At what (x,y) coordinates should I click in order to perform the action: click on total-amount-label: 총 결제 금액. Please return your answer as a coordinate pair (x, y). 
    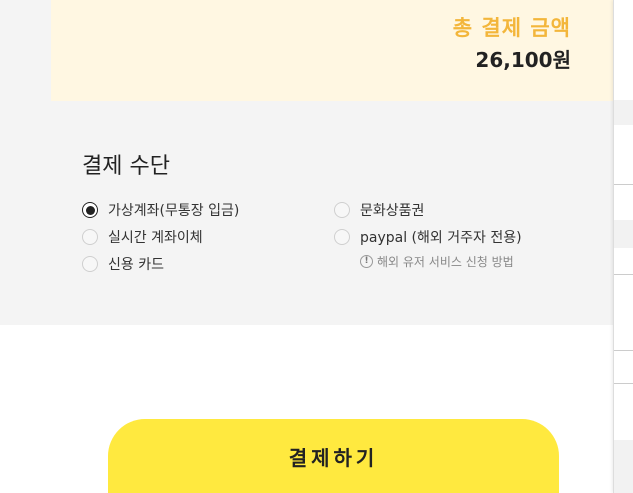
    Looking at the image, I should click on (511, 28).